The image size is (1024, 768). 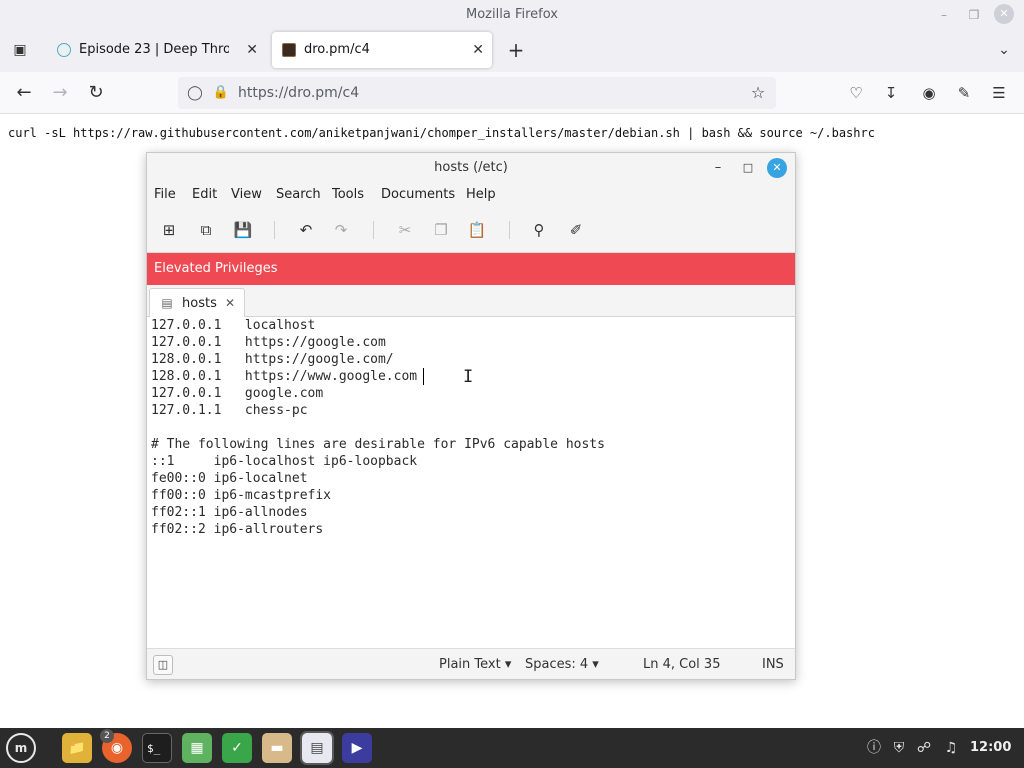 I want to click on site-favicon-icon, so click(x=289, y=50).